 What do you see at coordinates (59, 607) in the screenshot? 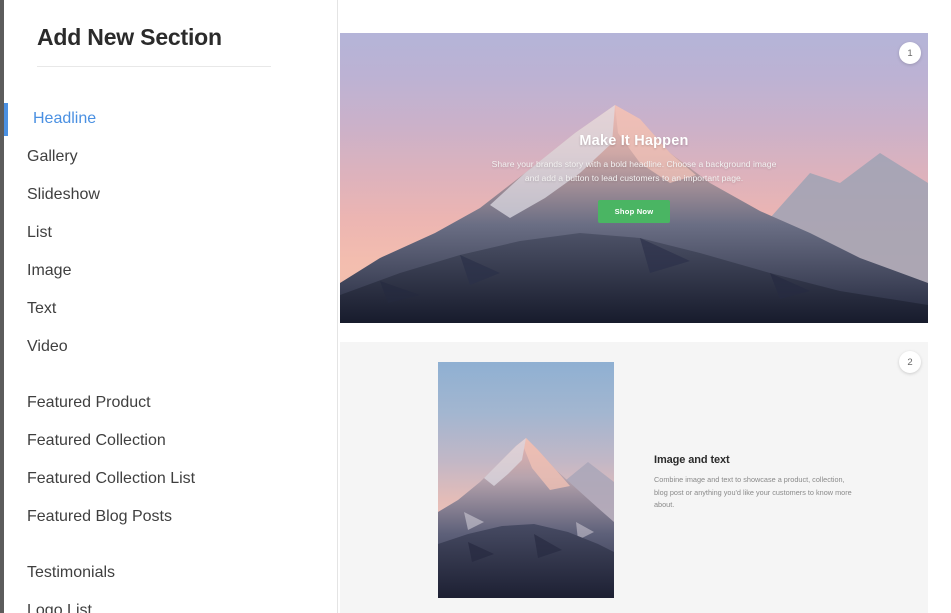
I see `section-item-label: Logo List` at bounding box center [59, 607].